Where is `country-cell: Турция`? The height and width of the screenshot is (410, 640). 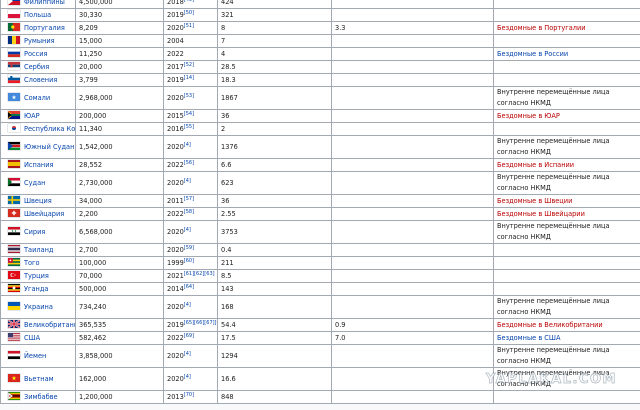 country-cell: Турция is located at coordinates (38, 276).